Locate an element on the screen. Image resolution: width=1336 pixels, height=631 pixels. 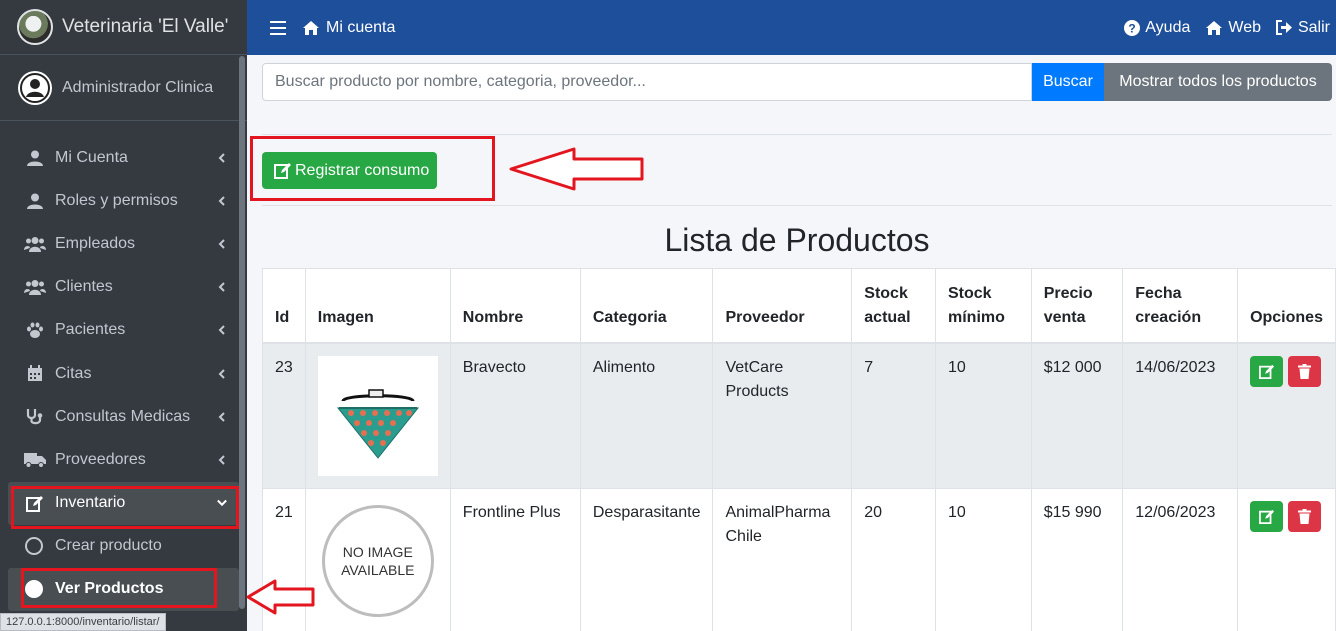
cell-precio: $15 990 is located at coordinates (1077, 559).